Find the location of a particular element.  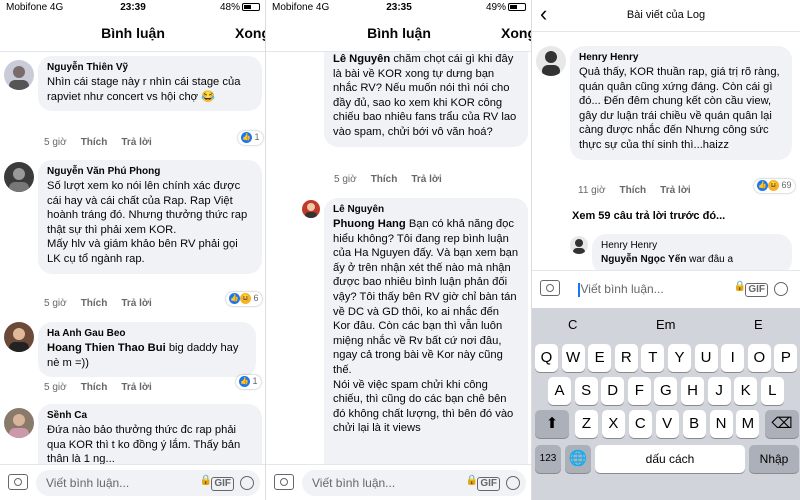

key-d: D is located at coordinates (613, 391).